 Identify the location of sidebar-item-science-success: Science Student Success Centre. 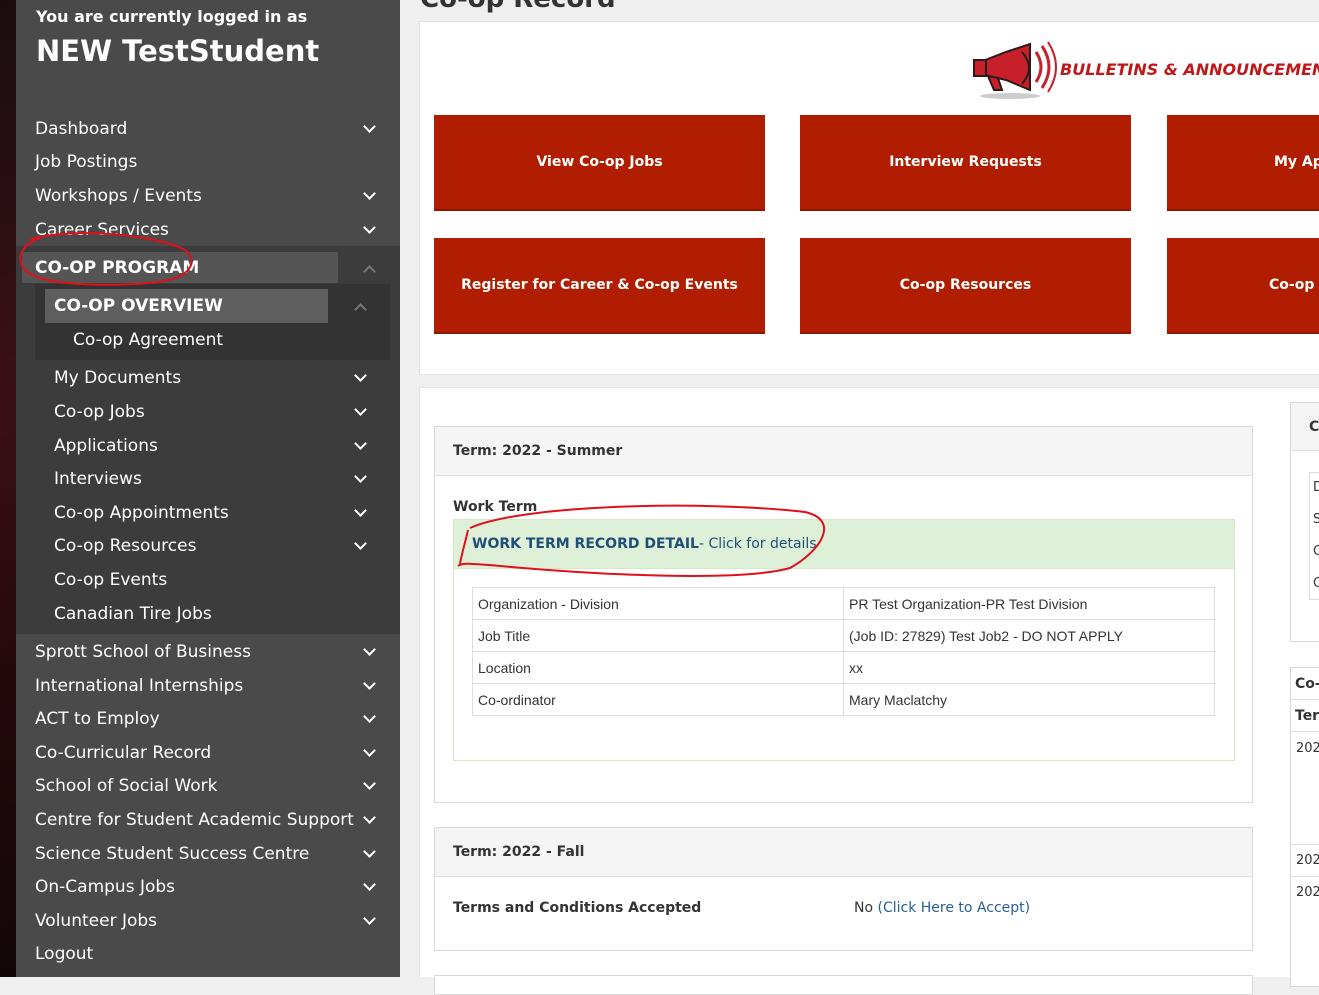
(208, 854).